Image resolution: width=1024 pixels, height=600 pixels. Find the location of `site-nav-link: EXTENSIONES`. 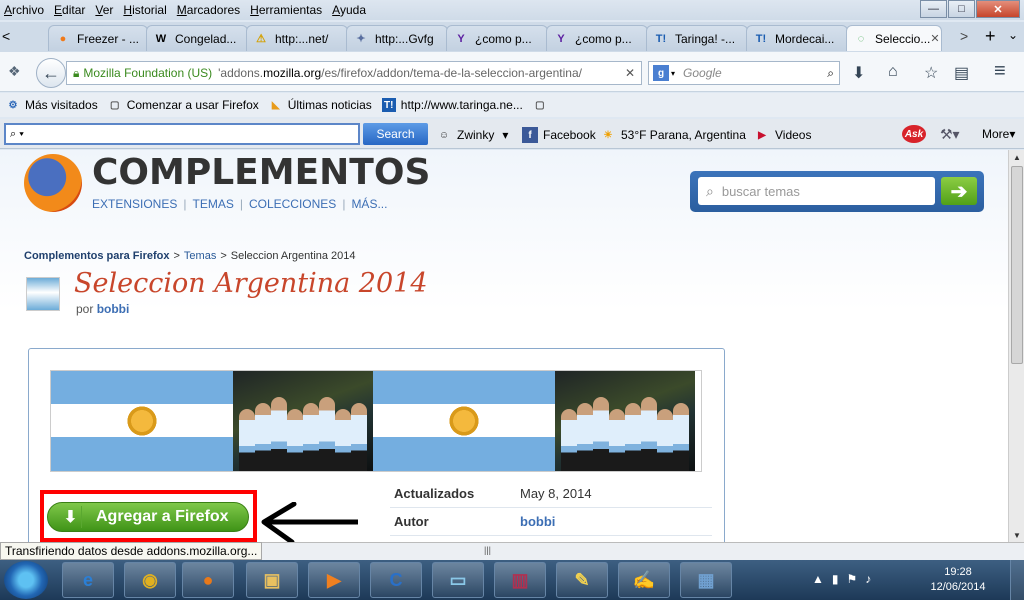

site-nav-link: EXTENSIONES is located at coordinates (134, 204).